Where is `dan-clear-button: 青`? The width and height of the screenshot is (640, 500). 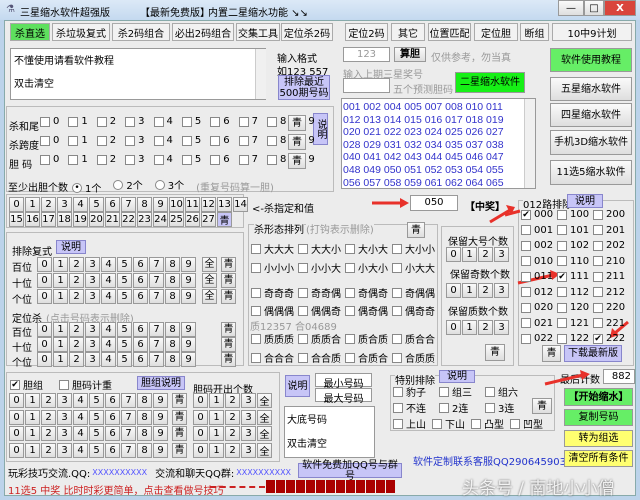 dan-clear-button: 青 is located at coordinates (179, 400).